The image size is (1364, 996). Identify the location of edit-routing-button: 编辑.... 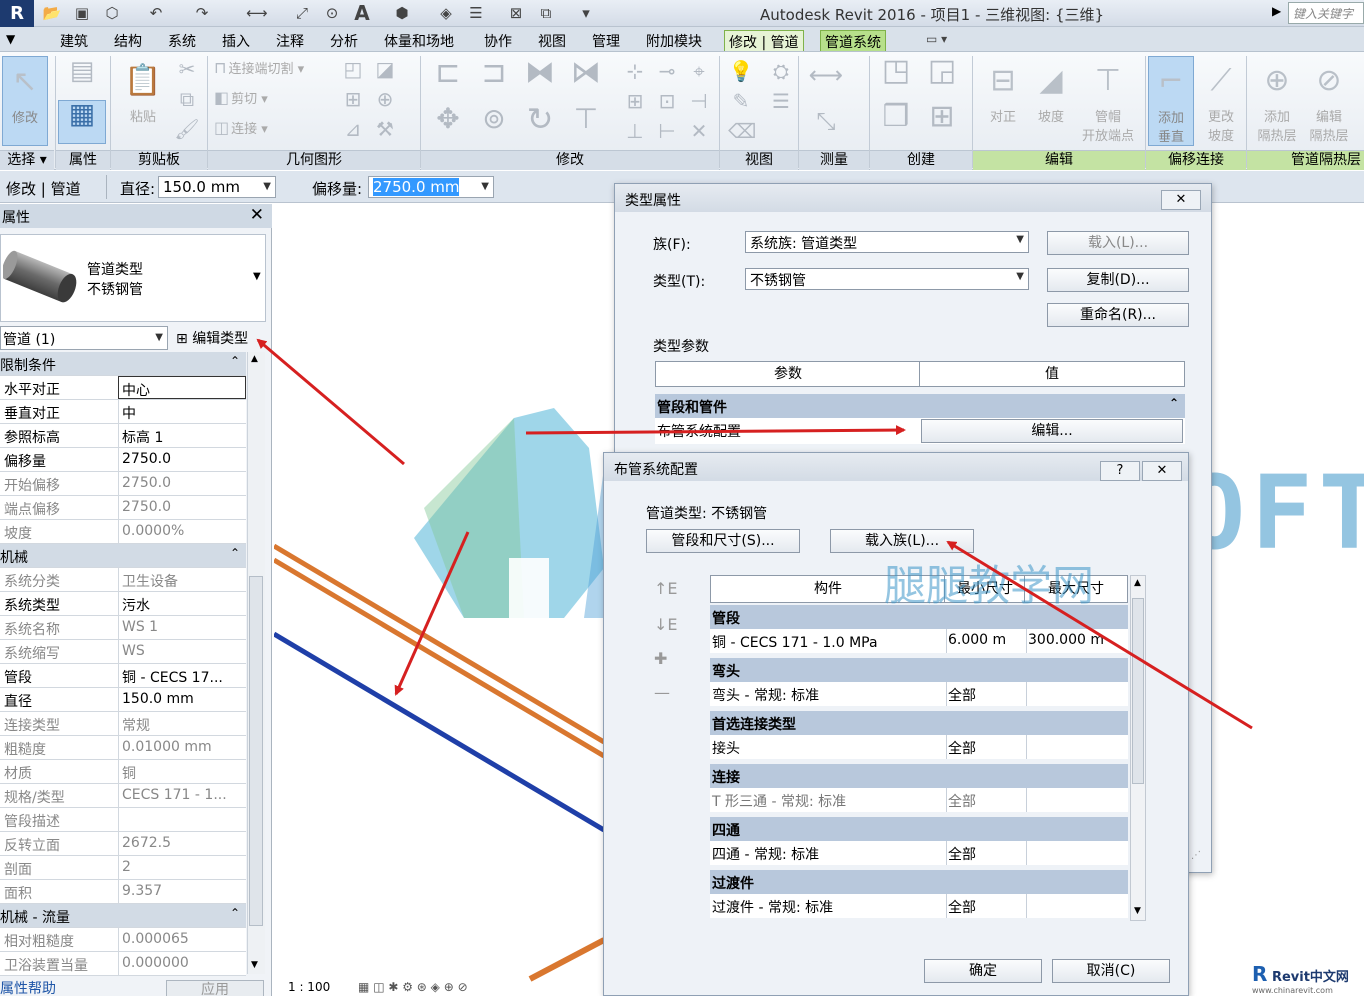
(1052, 431).